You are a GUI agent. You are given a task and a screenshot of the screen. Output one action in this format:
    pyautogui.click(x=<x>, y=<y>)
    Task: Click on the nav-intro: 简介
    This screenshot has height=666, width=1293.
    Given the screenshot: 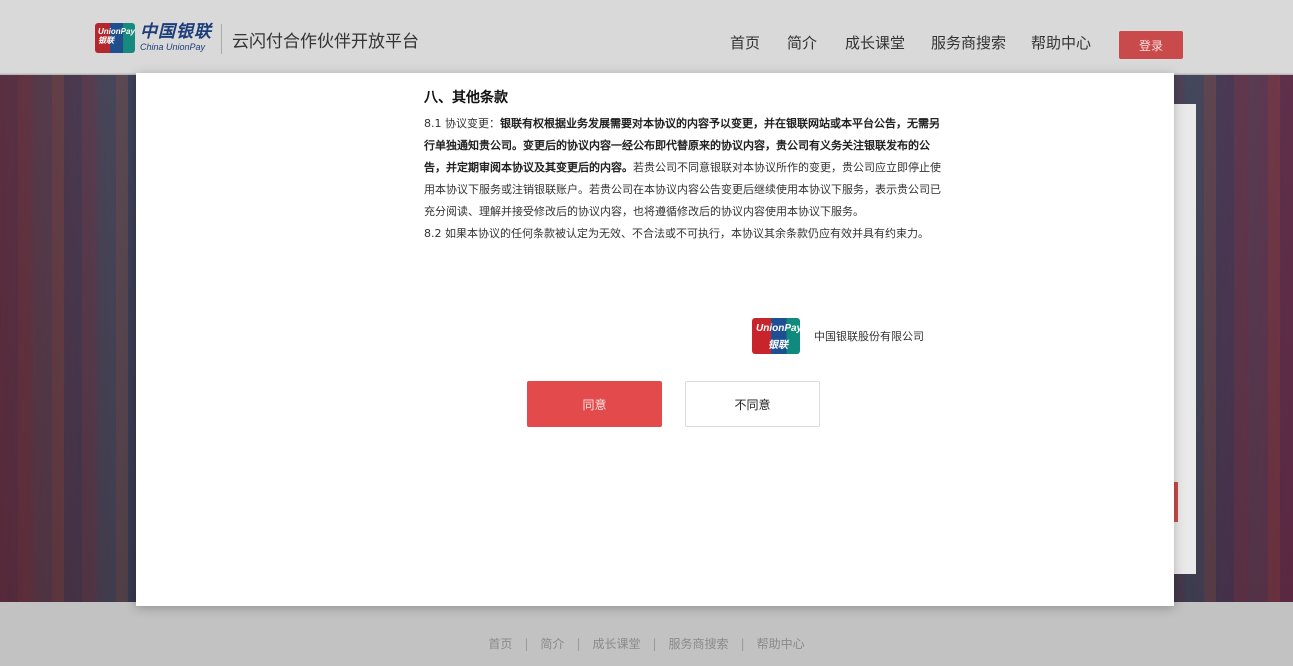 What is the action you would take?
    pyautogui.click(x=802, y=43)
    